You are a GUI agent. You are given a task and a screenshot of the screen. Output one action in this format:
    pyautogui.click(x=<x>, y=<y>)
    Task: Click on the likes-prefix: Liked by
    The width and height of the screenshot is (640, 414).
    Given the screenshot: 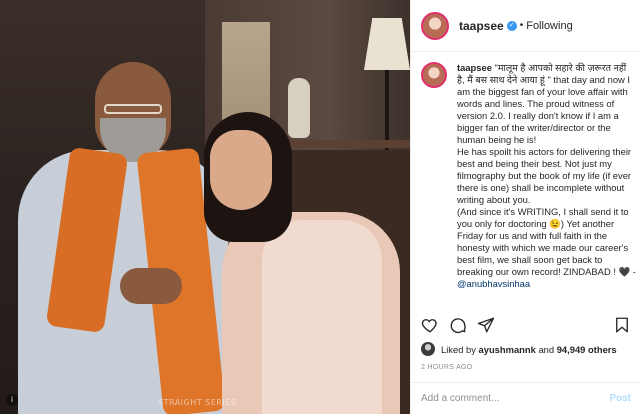 What is the action you would take?
    pyautogui.click(x=458, y=349)
    